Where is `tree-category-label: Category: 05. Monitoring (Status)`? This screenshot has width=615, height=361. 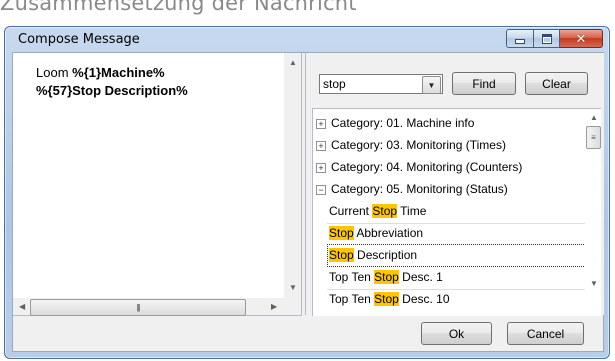 tree-category-label: Category: 05. Monitoring (Status) is located at coordinates (419, 189).